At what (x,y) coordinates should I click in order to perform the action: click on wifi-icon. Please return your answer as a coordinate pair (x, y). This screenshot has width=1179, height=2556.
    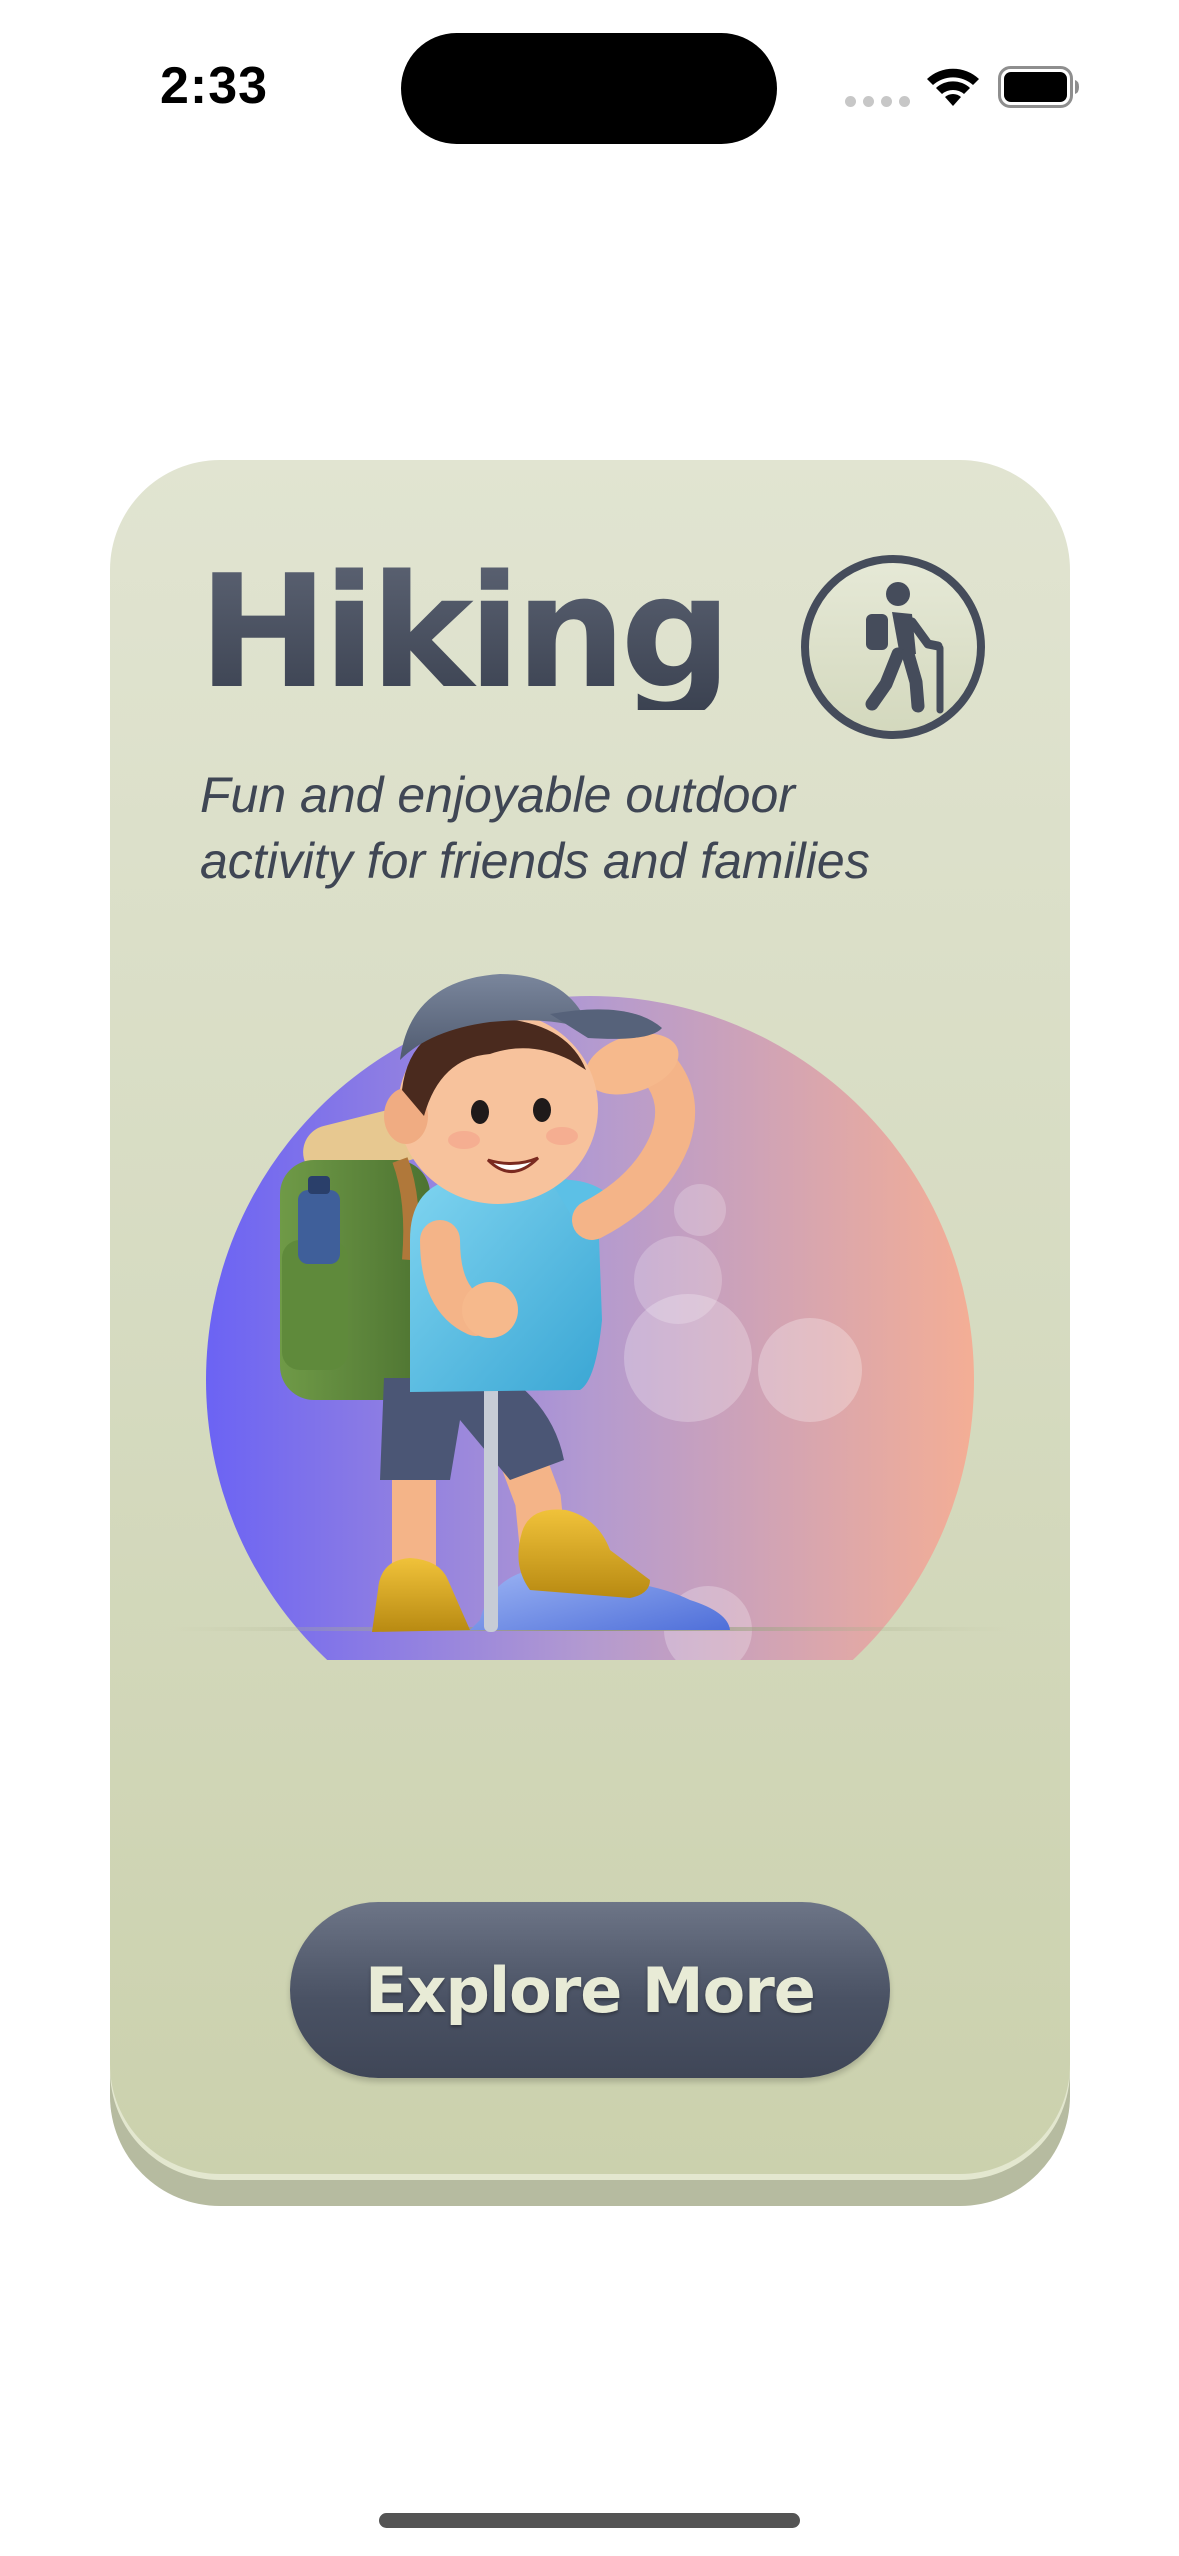
    Looking at the image, I should click on (953, 87).